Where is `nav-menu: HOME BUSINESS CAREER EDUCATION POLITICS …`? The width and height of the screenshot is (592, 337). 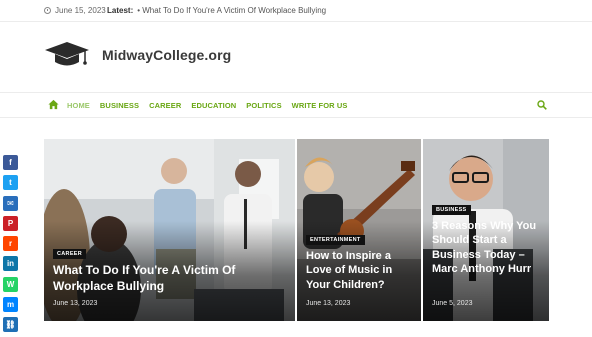 nav-menu: HOME BUSINESS CAREER EDUCATION POLITICS … is located at coordinates (212, 105).